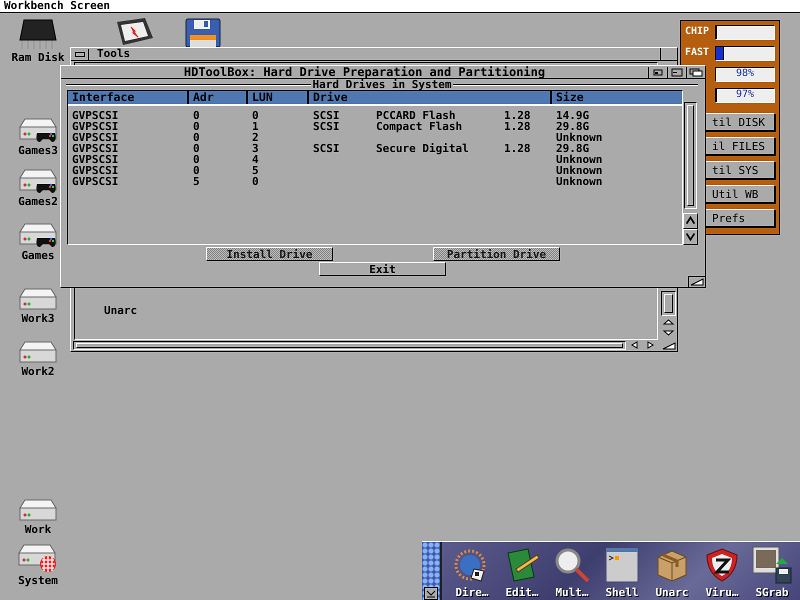 The height and width of the screenshot is (600, 800). Describe the element at coordinates (740, 122) in the screenshot. I see `launcher-button: til DISK` at that location.